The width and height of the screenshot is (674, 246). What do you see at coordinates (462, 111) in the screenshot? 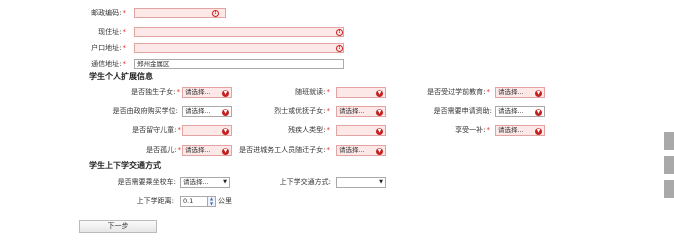
I see `funding-label: 是否需要申请资助:` at bounding box center [462, 111].